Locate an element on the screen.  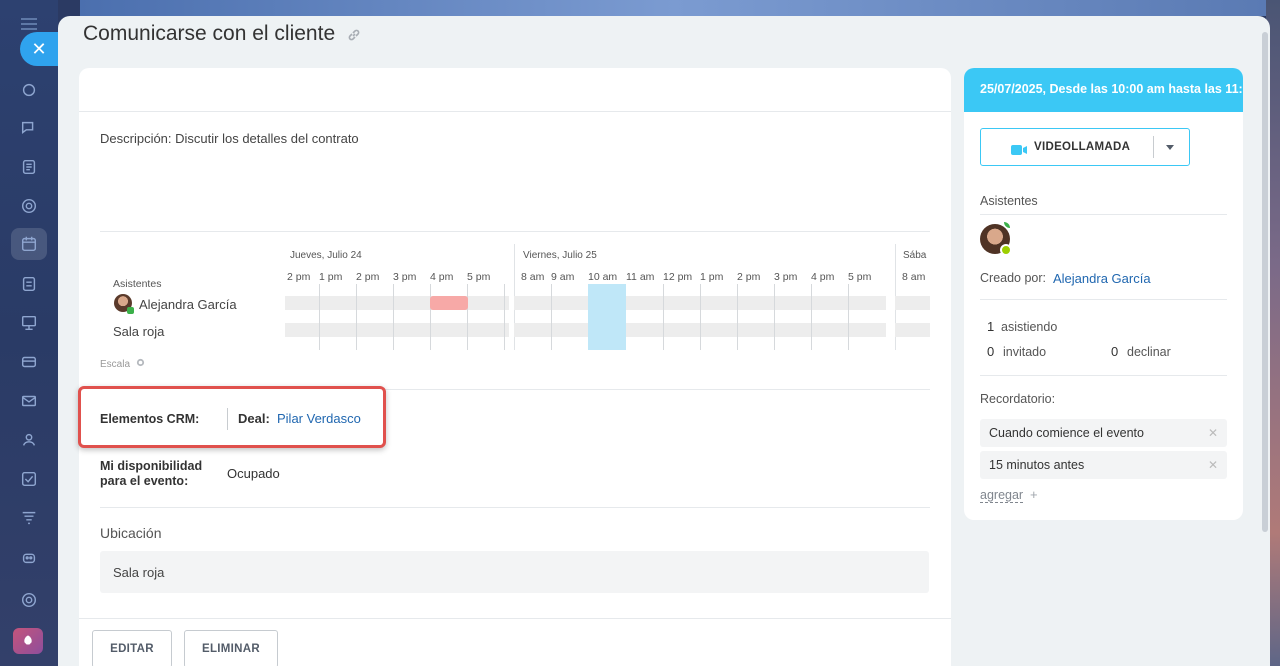
sidebar-board-icon is located at coordinates (29, 323).